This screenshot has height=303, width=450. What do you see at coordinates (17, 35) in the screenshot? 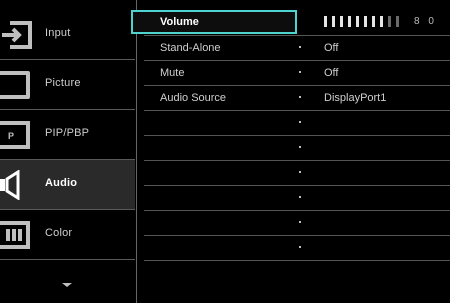
I see `input-icon` at bounding box center [17, 35].